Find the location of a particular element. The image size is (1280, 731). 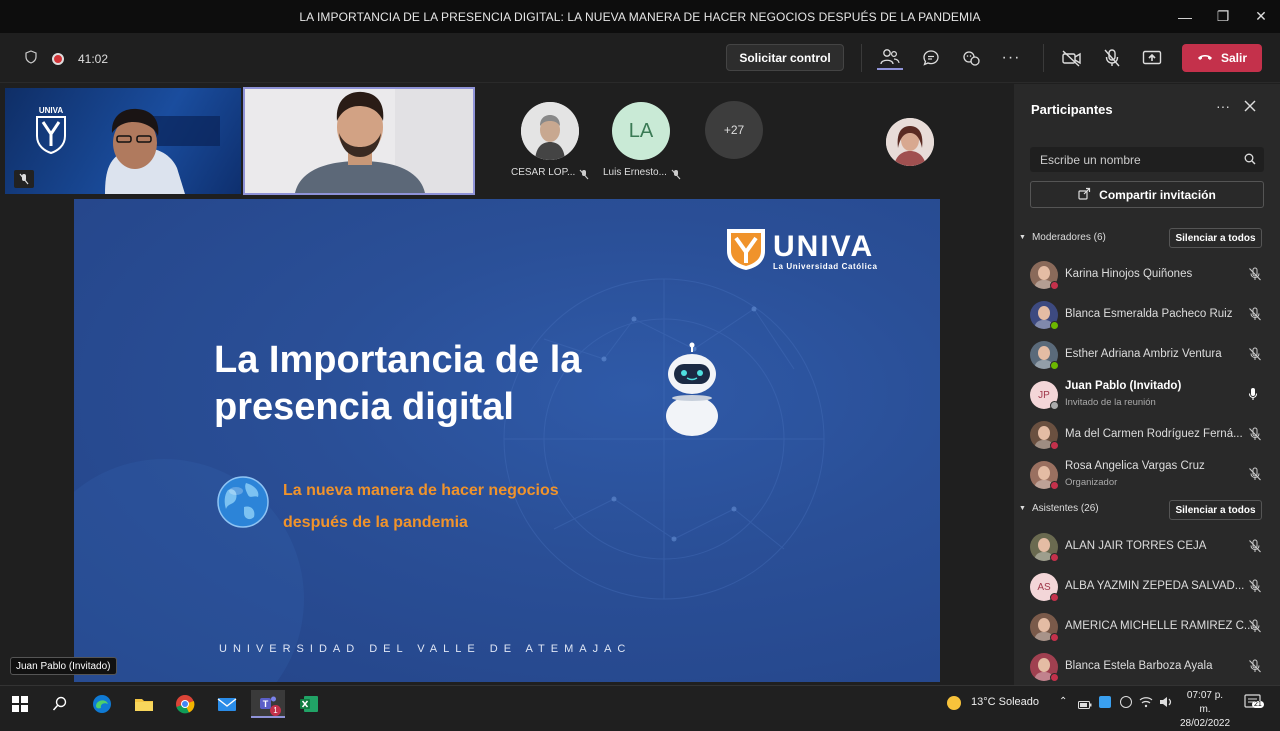

participant-row: Blanca Estela Barboza Ayala is located at coordinates (1152, 667).